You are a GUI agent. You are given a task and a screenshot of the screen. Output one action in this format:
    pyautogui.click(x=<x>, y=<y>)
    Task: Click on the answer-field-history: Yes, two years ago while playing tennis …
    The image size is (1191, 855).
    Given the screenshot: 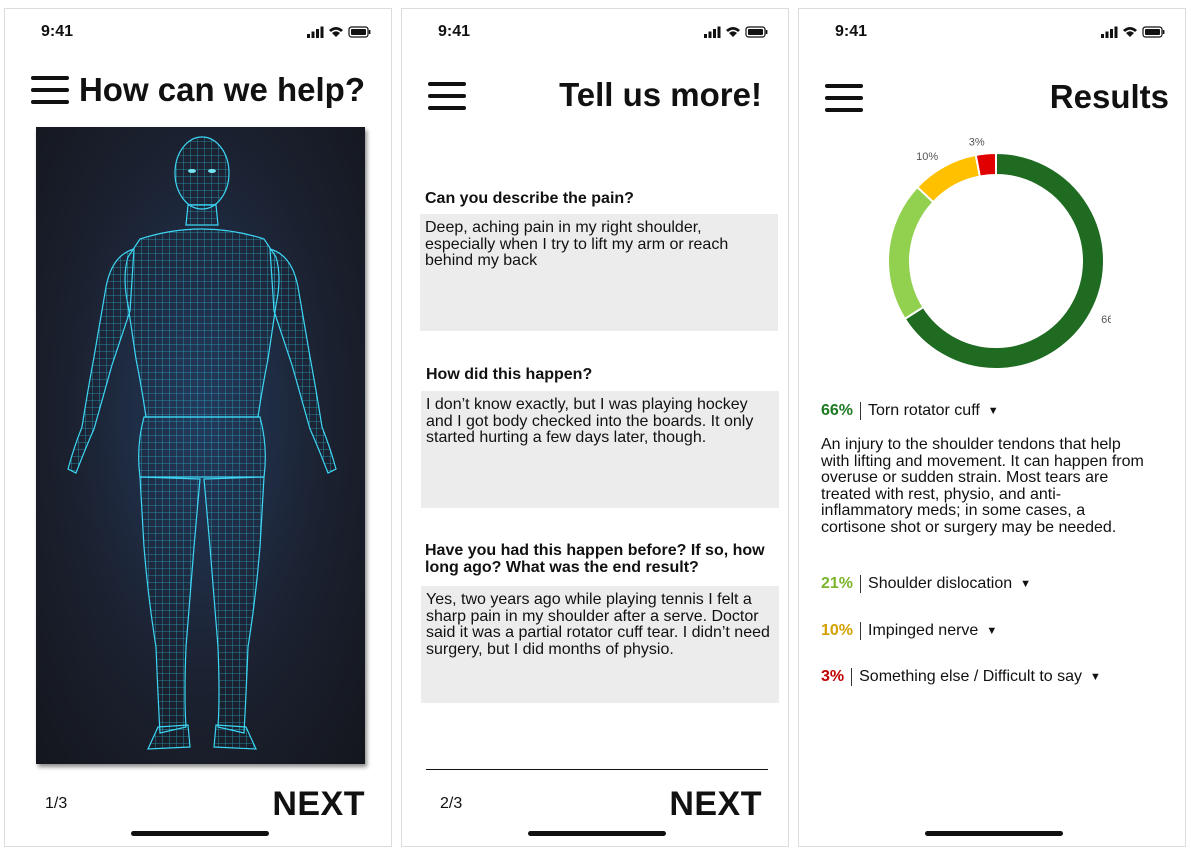 What is the action you would take?
    pyautogui.click(x=600, y=644)
    